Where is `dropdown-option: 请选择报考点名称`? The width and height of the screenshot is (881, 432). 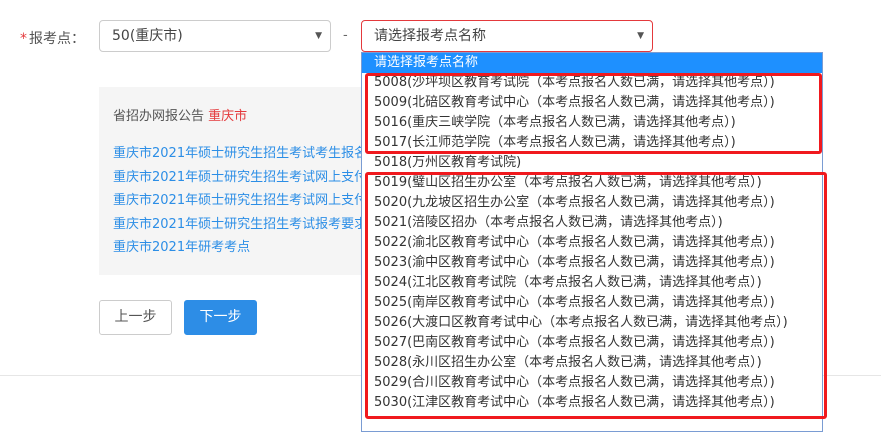
dropdown-option: 请选择报考点名称 is located at coordinates (592, 63).